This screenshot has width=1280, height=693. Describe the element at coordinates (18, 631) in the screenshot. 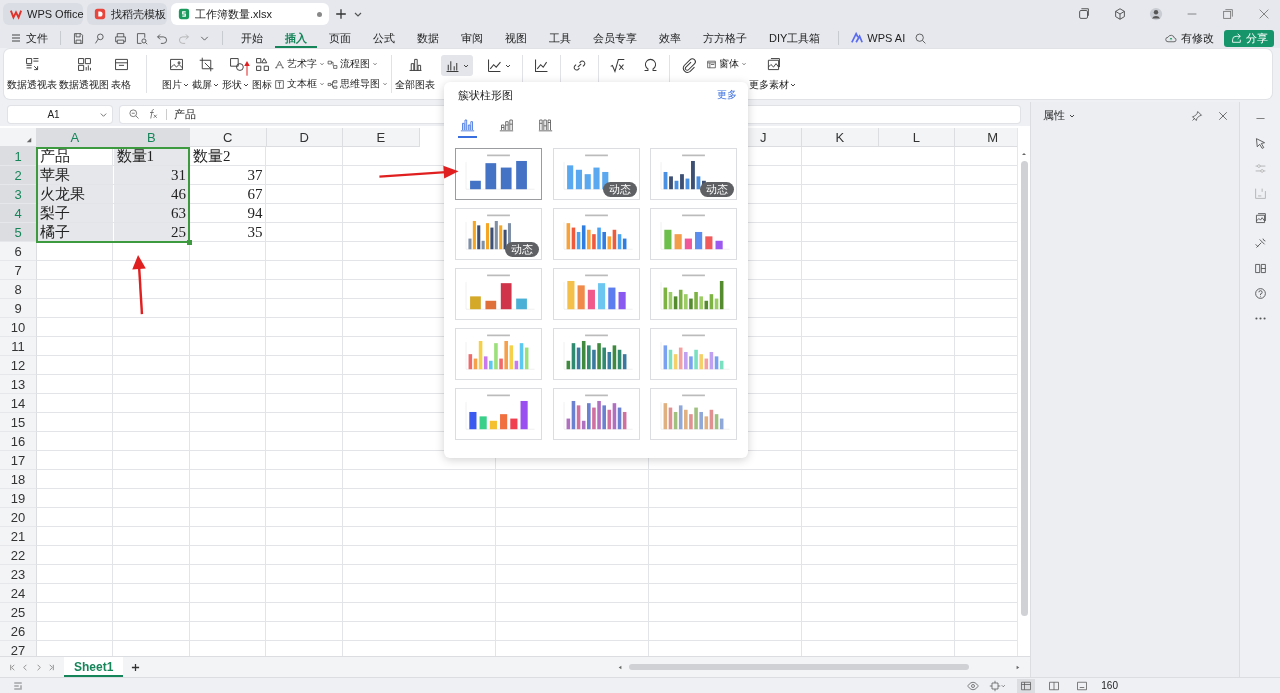

I see `row-header: 26` at that location.